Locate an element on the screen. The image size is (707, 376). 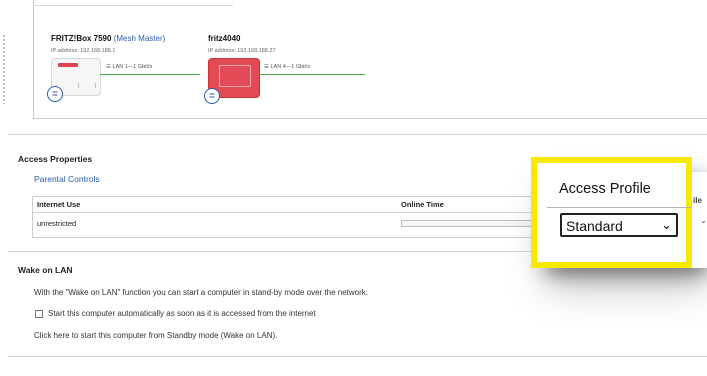
device-name: FRITZ!Box 7590 is located at coordinates (81, 38).